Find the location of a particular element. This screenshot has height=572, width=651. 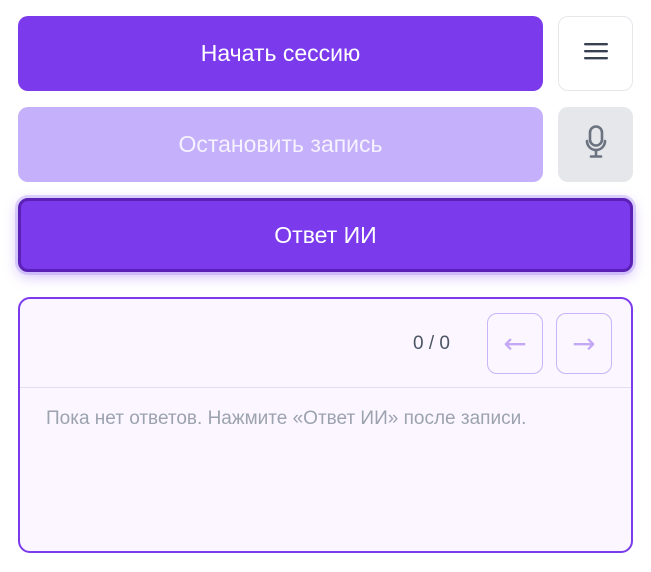

answer-counter: 0 / 0 is located at coordinates (431, 343).